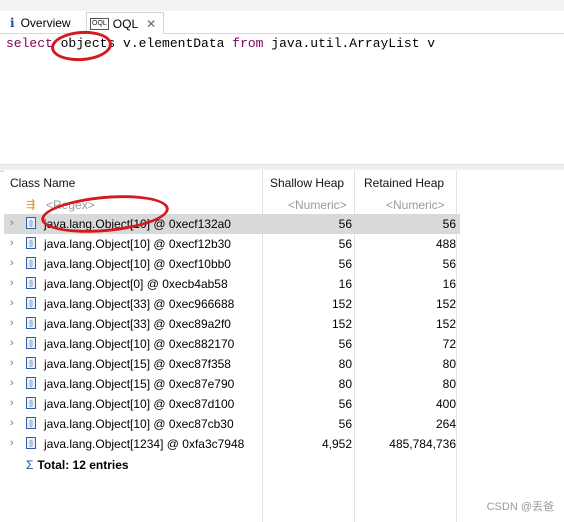 The height and width of the screenshot is (522, 564). Describe the element at coordinates (282, 5) in the screenshot. I see `top-strip` at that location.